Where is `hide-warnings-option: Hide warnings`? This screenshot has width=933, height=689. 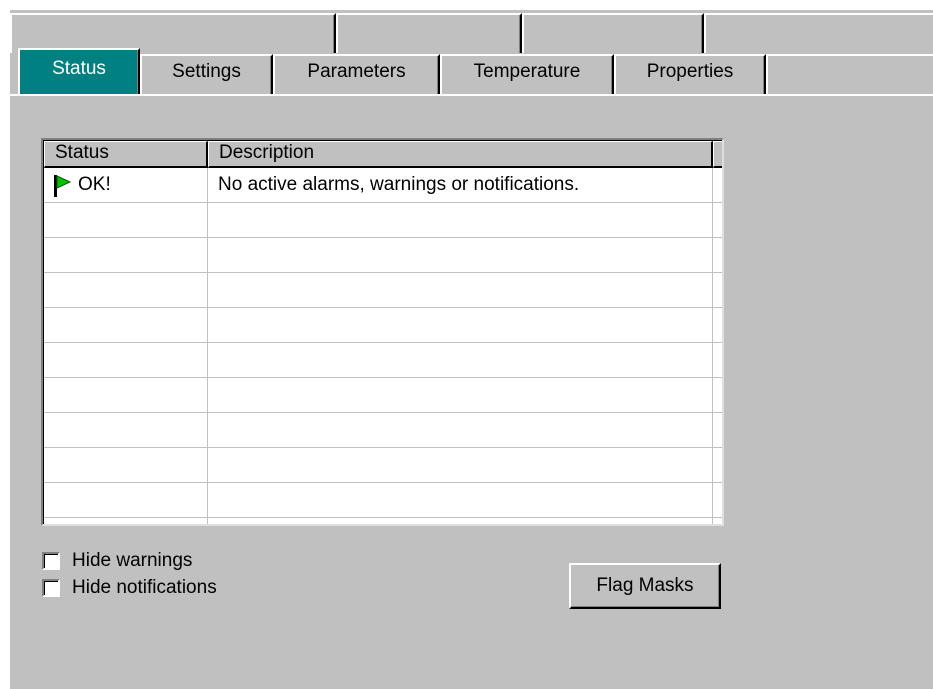
hide-warnings-option: Hide warnings is located at coordinates (117, 561).